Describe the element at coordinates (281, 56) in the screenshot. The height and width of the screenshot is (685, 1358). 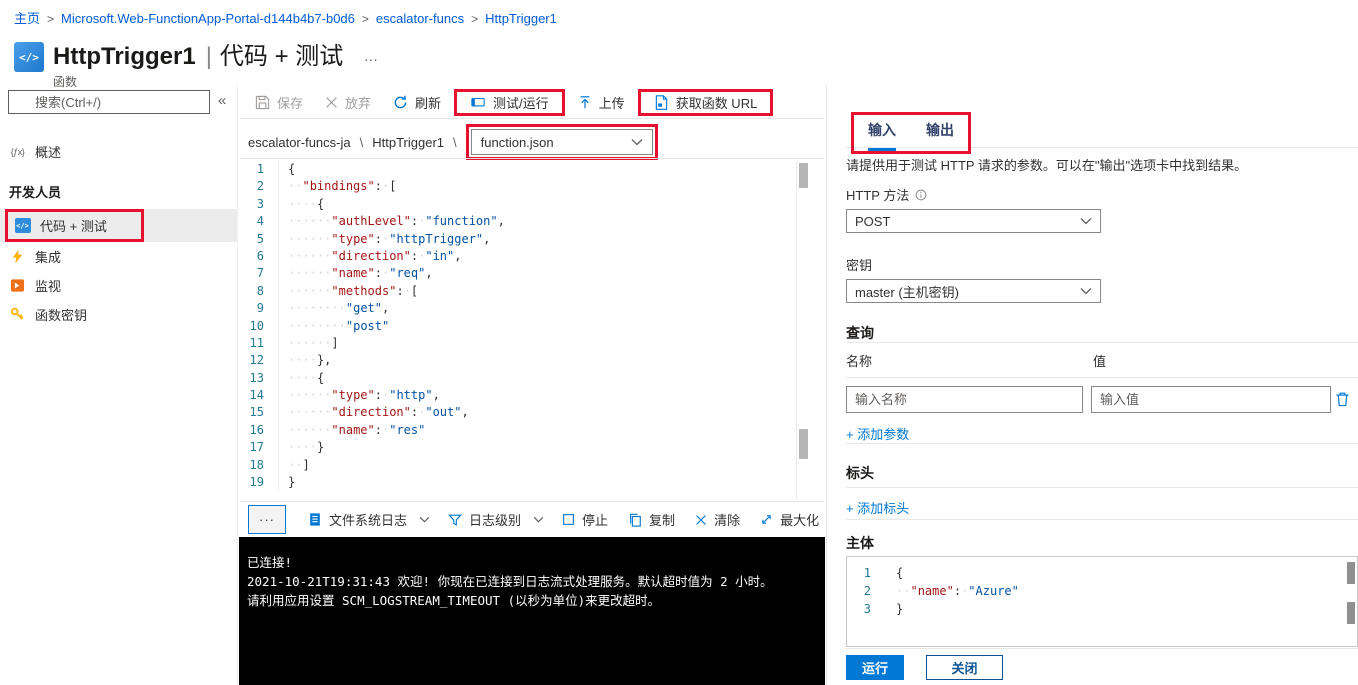
I see `page-context: 代码 + 测试` at that location.